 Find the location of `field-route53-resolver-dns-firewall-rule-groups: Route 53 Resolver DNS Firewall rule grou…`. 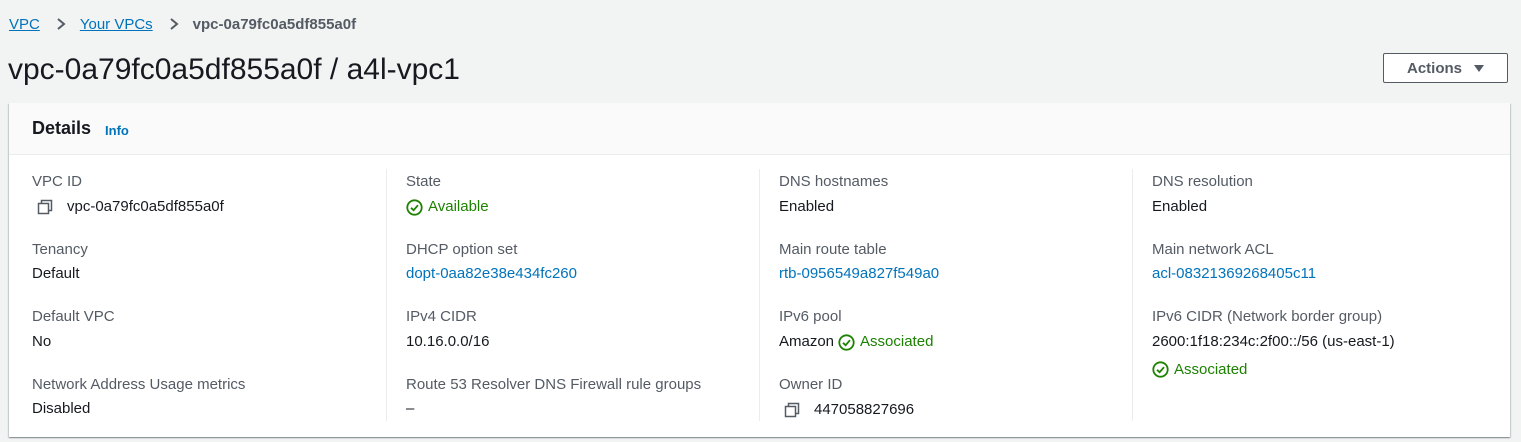

field-route53-resolver-dns-firewall-rule-groups: Route 53 Resolver DNS Firewall rule grou… is located at coordinates (553, 397).